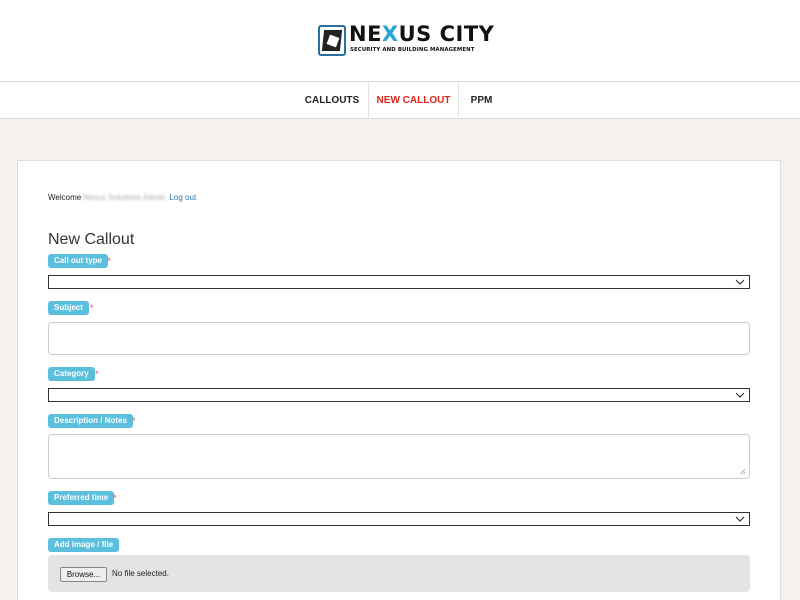 The width and height of the screenshot is (800, 600). I want to click on attachment-label: Add image / file, so click(84, 545).